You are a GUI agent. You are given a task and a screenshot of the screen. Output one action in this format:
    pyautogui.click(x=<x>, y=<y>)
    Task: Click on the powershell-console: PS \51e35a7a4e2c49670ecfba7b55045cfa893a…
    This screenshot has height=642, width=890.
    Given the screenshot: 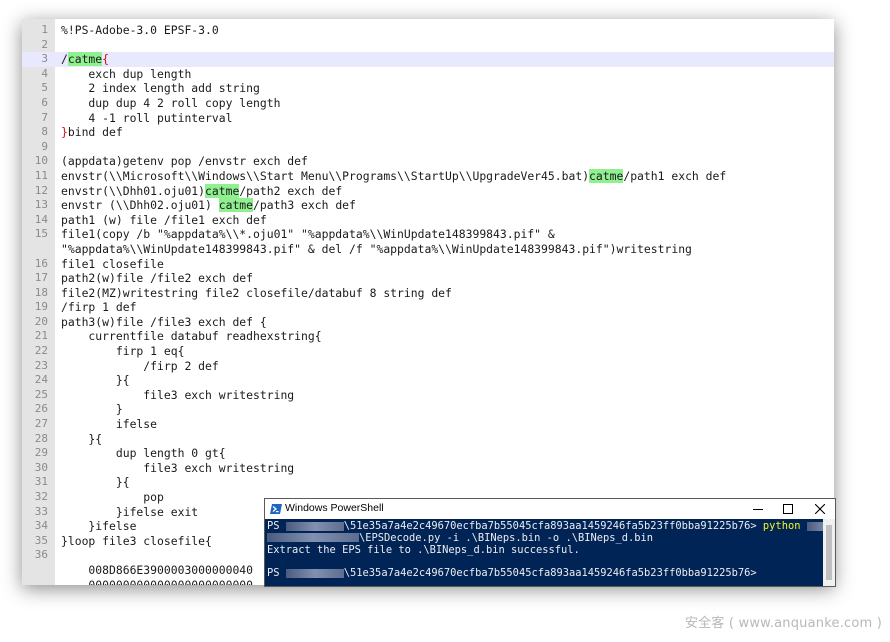 What is the action you would take?
    pyautogui.click(x=550, y=550)
    